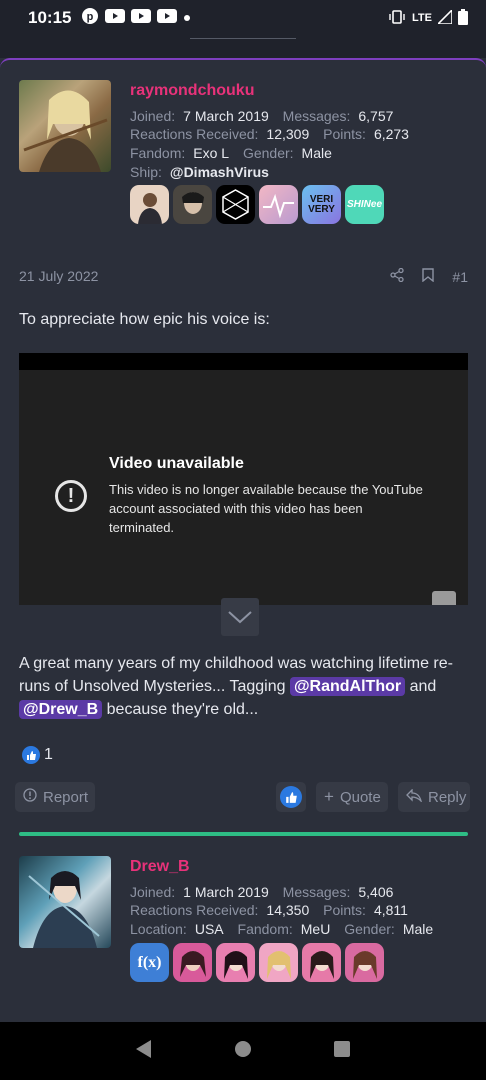 The width and height of the screenshot is (486, 1080). I want to click on badge-exo-logo, so click(235, 204).